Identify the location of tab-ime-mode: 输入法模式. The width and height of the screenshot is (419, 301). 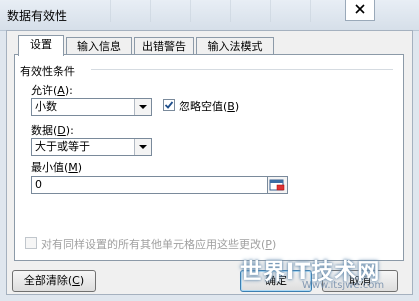
(235, 46).